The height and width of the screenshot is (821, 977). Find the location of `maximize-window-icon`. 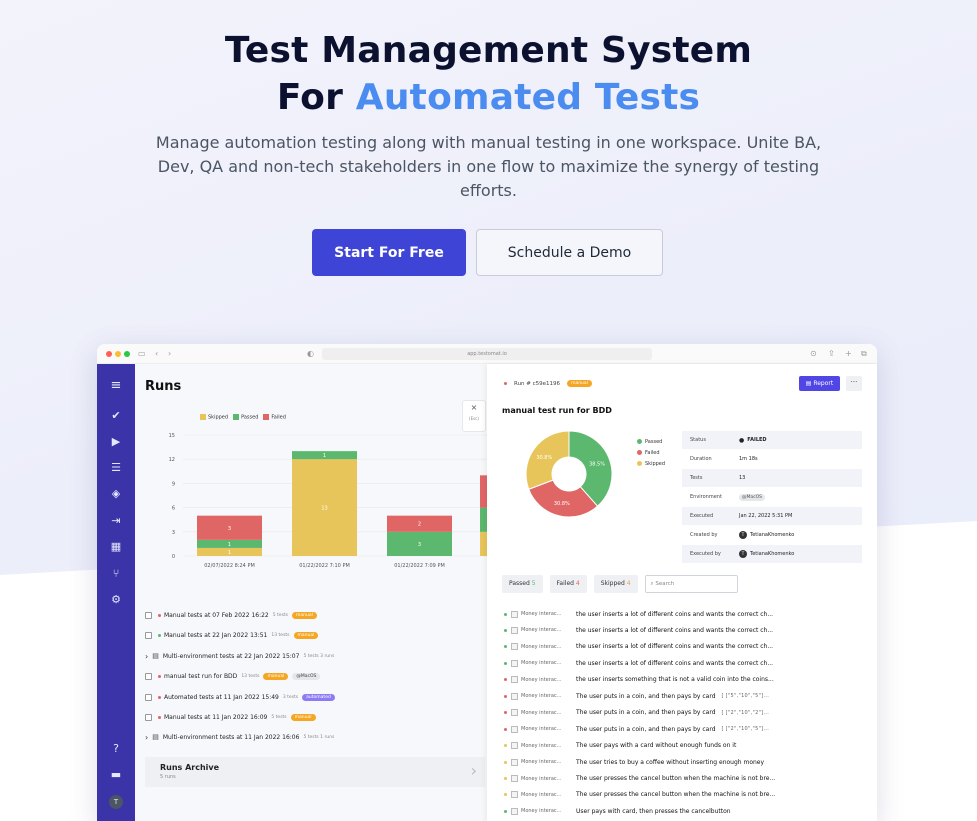

maximize-window-icon is located at coordinates (127, 354).